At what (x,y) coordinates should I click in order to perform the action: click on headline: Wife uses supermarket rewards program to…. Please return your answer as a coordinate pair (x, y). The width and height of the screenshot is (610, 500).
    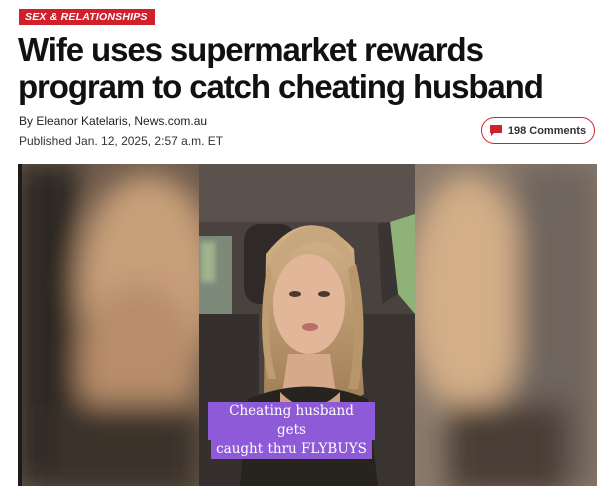
    Looking at the image, I should click on (281, 68).